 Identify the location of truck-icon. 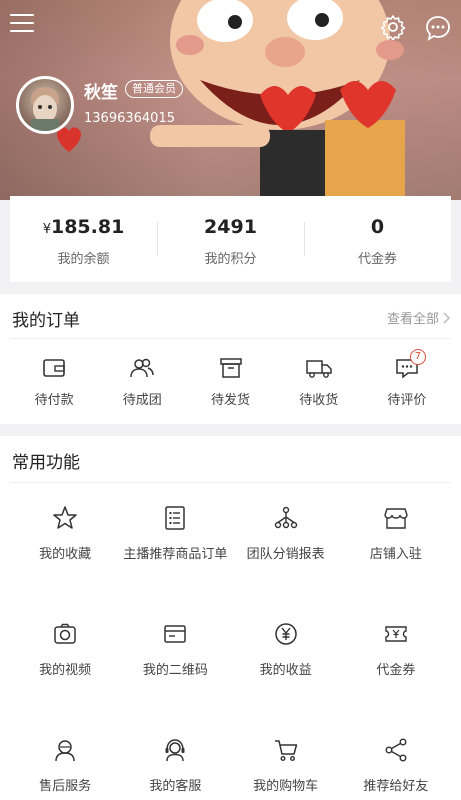
(318, 369).